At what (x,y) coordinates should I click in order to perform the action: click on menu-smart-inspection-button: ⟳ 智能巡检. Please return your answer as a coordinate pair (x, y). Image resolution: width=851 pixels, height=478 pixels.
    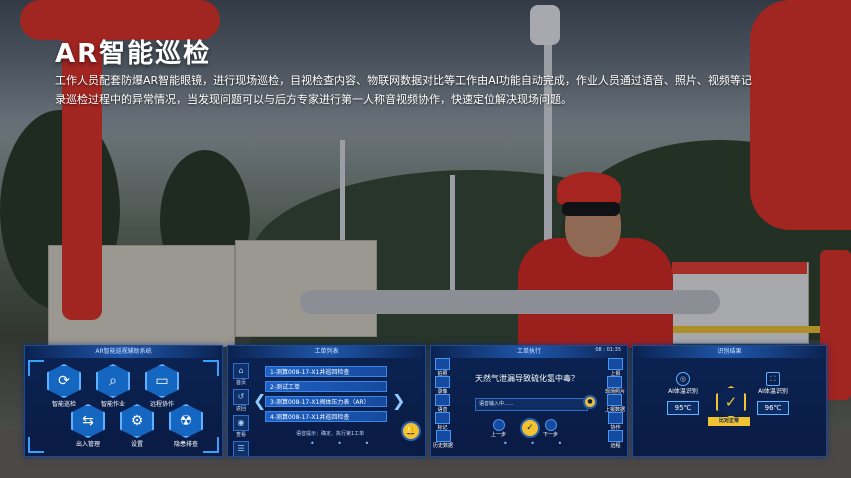
    Looking at the image, I should click on (64, 386).